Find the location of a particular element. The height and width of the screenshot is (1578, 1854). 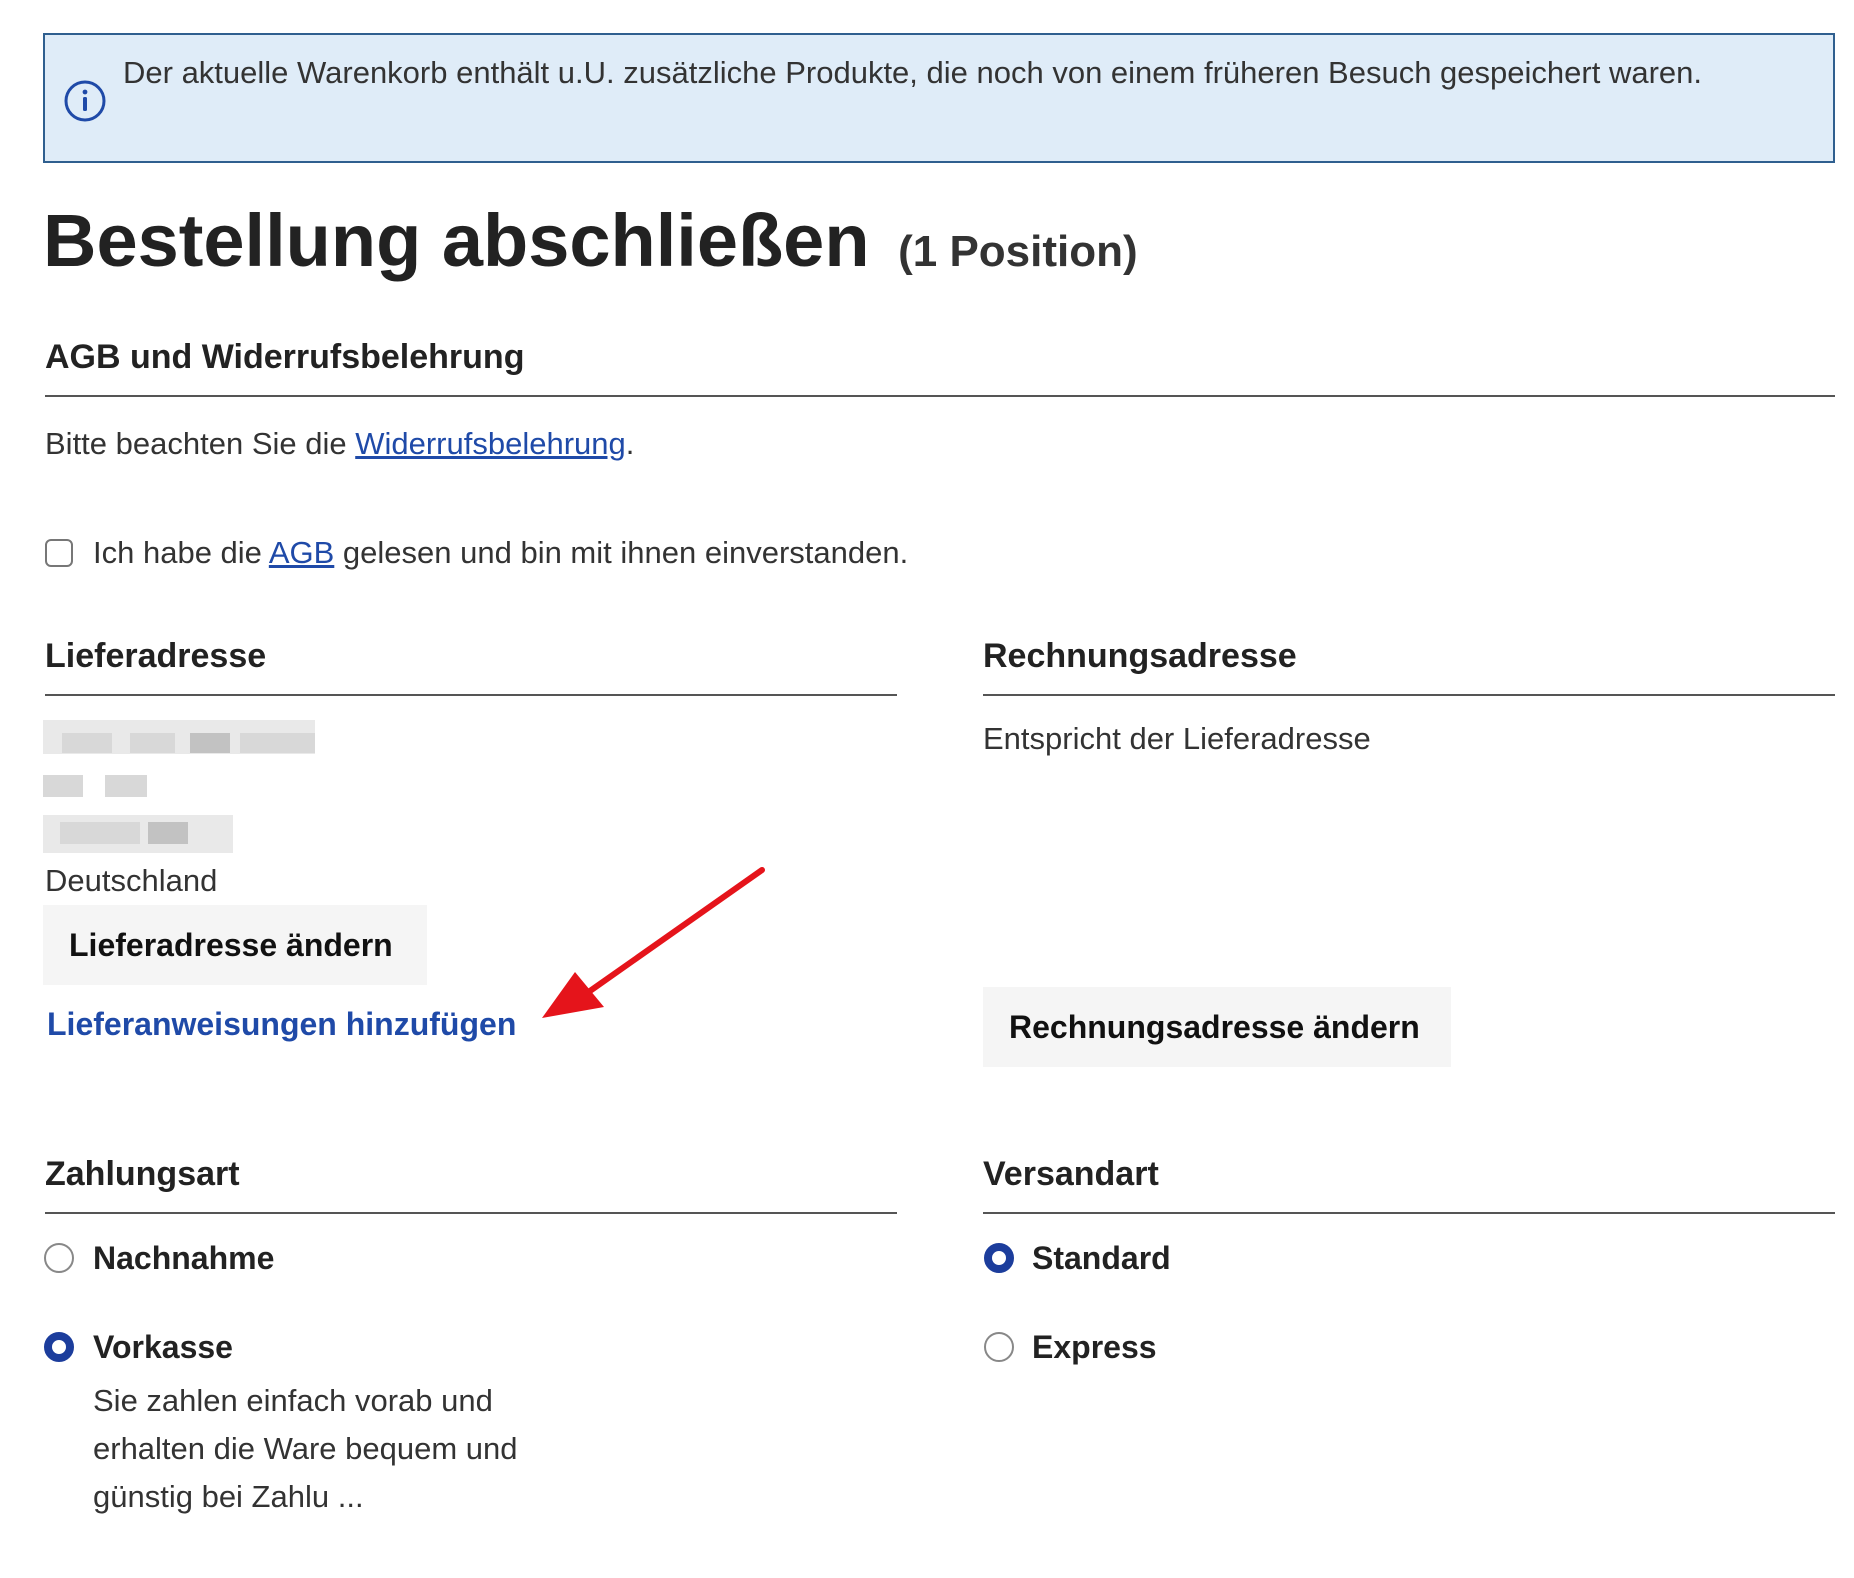

shipping-heading: Versandart is located at coordinates (1409, 1184).